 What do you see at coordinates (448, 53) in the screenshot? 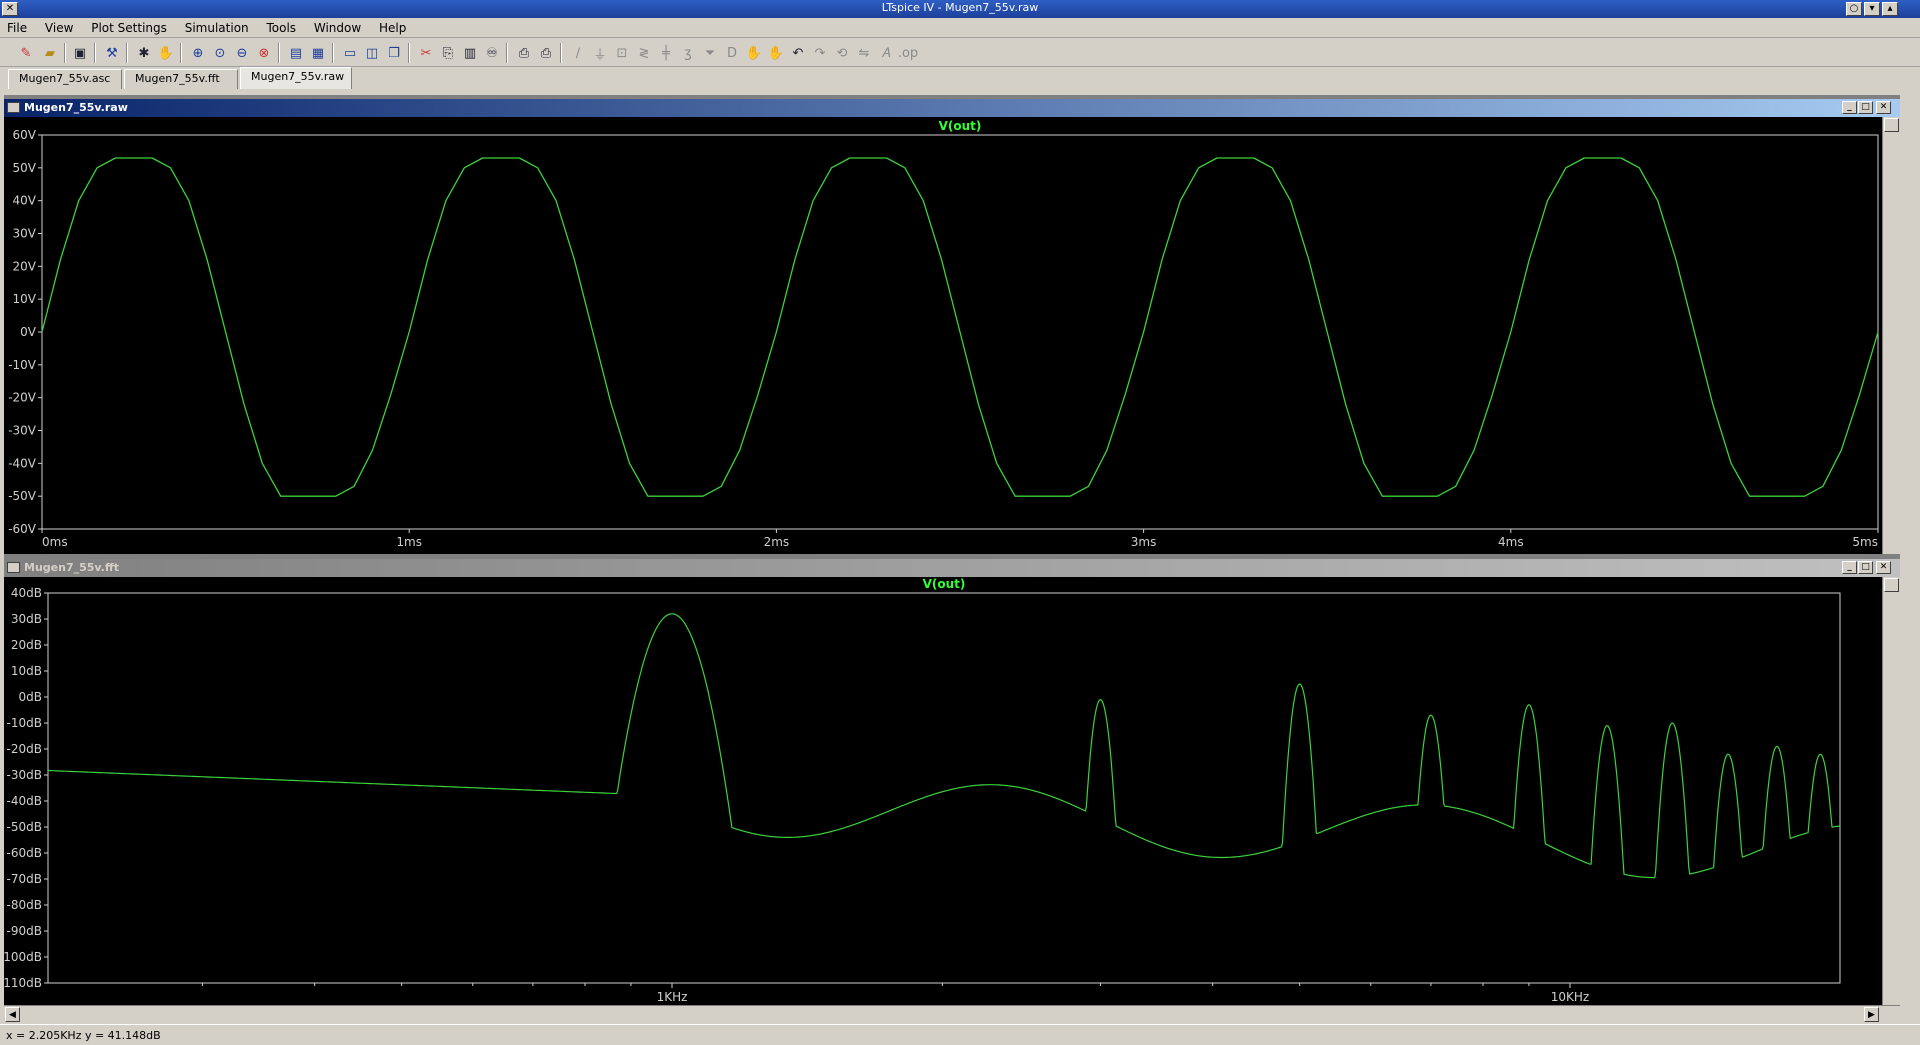
I see `copy-icon: ⎘` at bounding box center [448, 53].